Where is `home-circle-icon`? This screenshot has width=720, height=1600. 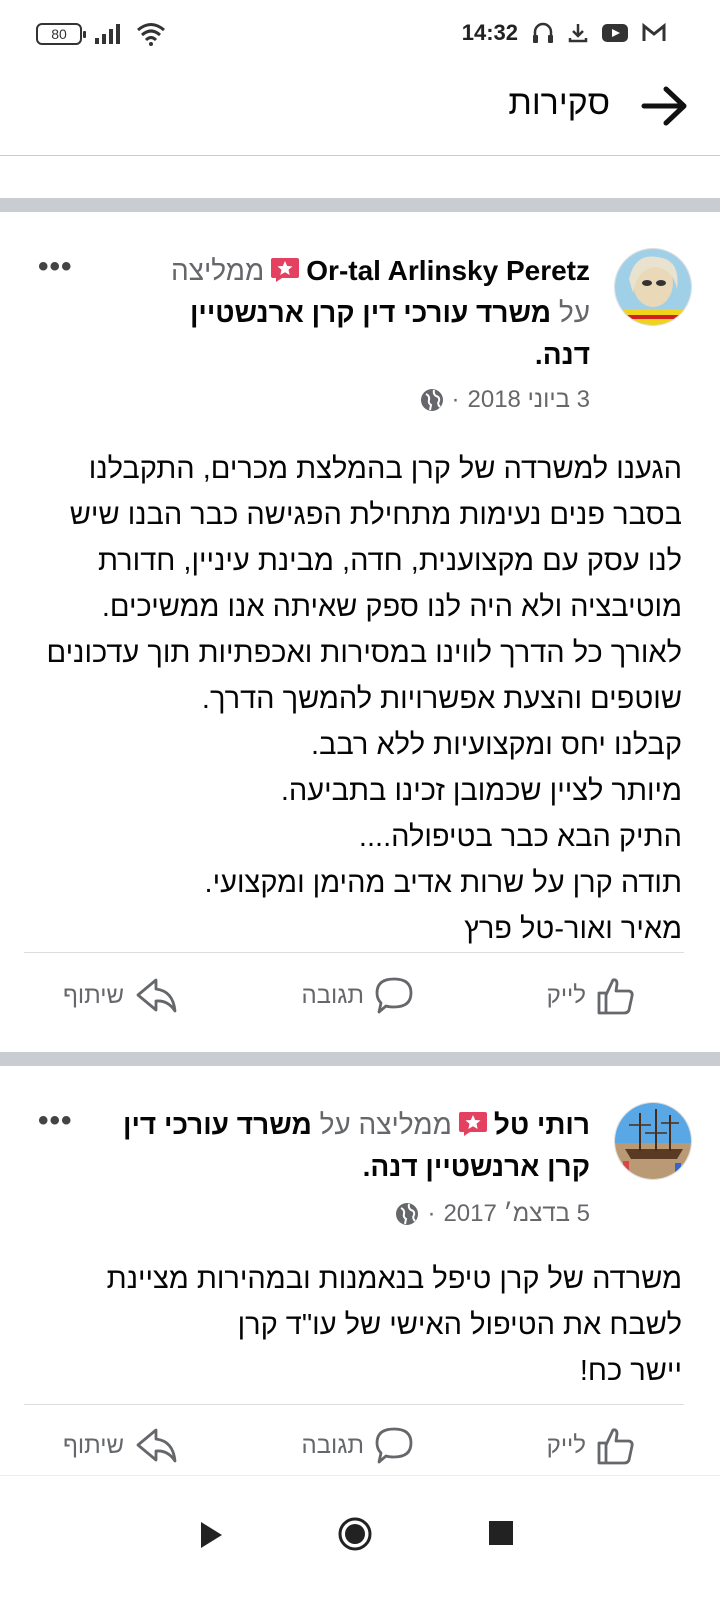 home-circle-icon is located at coordinates (355, 1534).